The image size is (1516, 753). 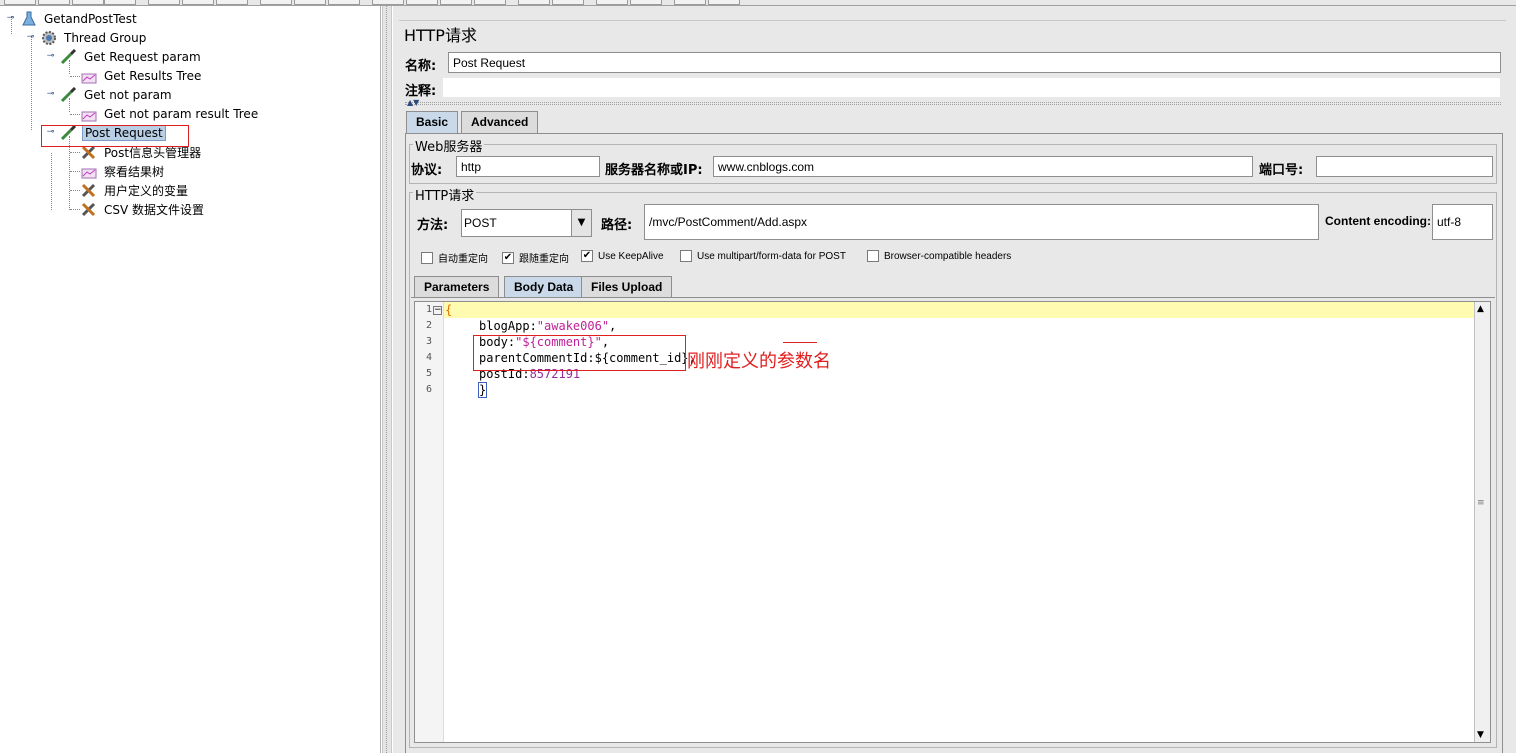 I want to click on tree-item-get-not-param-result-tree: Get not param result Tree, so click(x=170, y=114).